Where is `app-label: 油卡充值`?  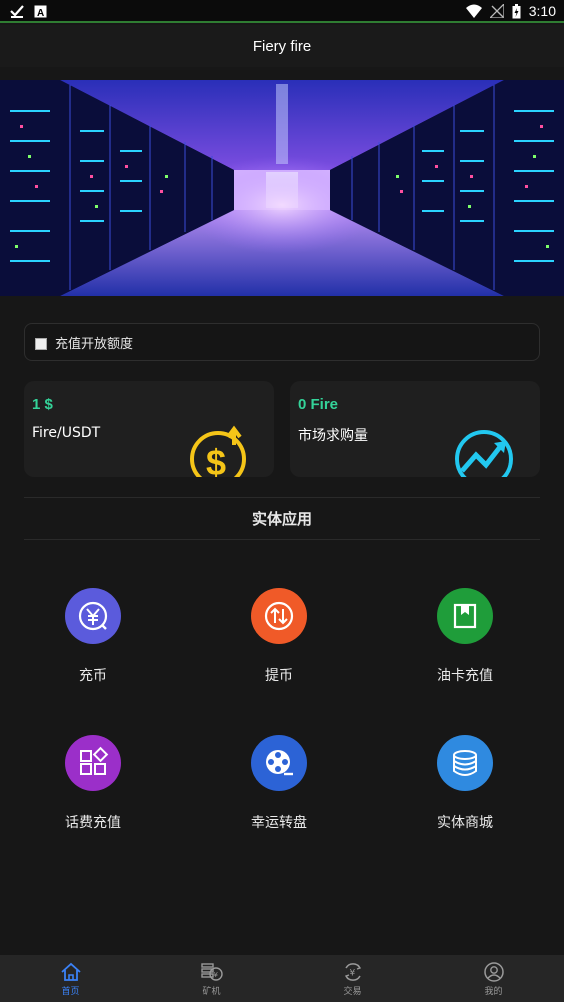
app-label: 油卡充值 is located at coordinates (465, 676).